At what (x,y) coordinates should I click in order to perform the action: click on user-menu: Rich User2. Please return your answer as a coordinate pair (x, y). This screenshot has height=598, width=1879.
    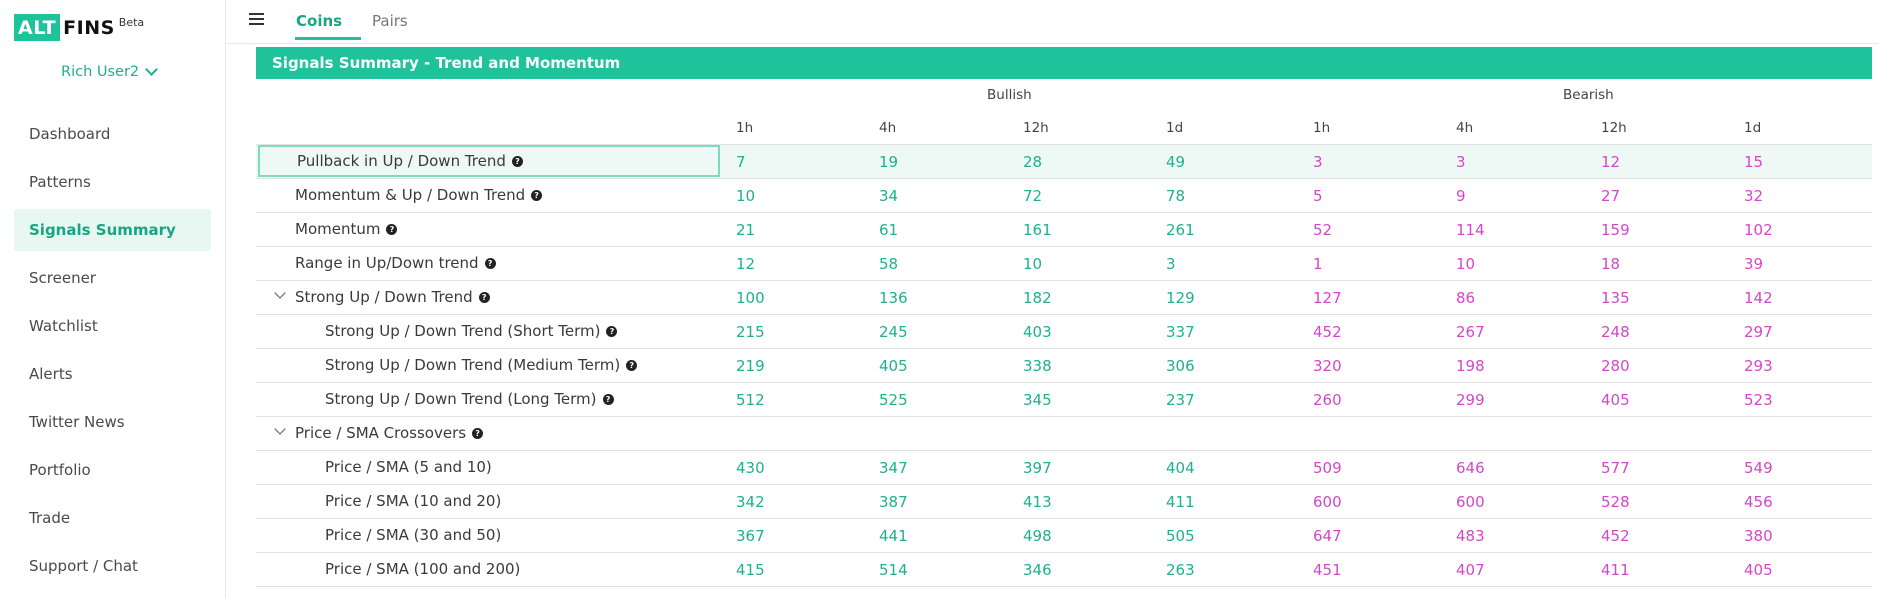
    Looking at the image, I should click on (110, 71).